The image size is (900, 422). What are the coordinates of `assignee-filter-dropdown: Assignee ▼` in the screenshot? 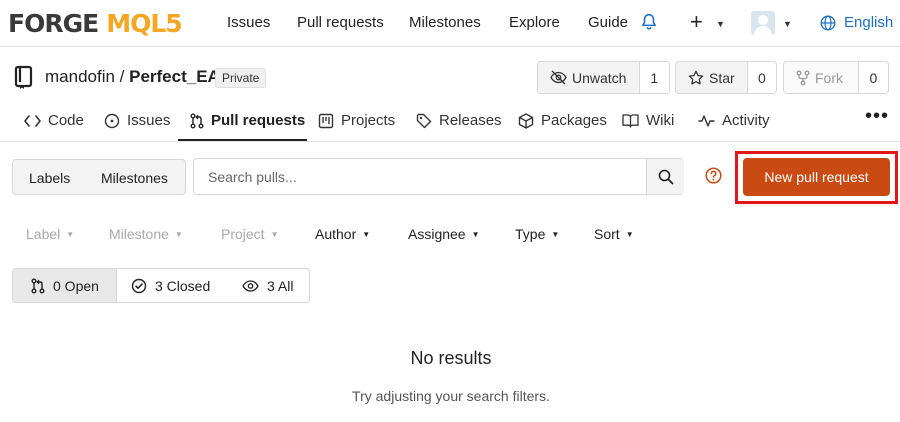 It's located at (444, 234).